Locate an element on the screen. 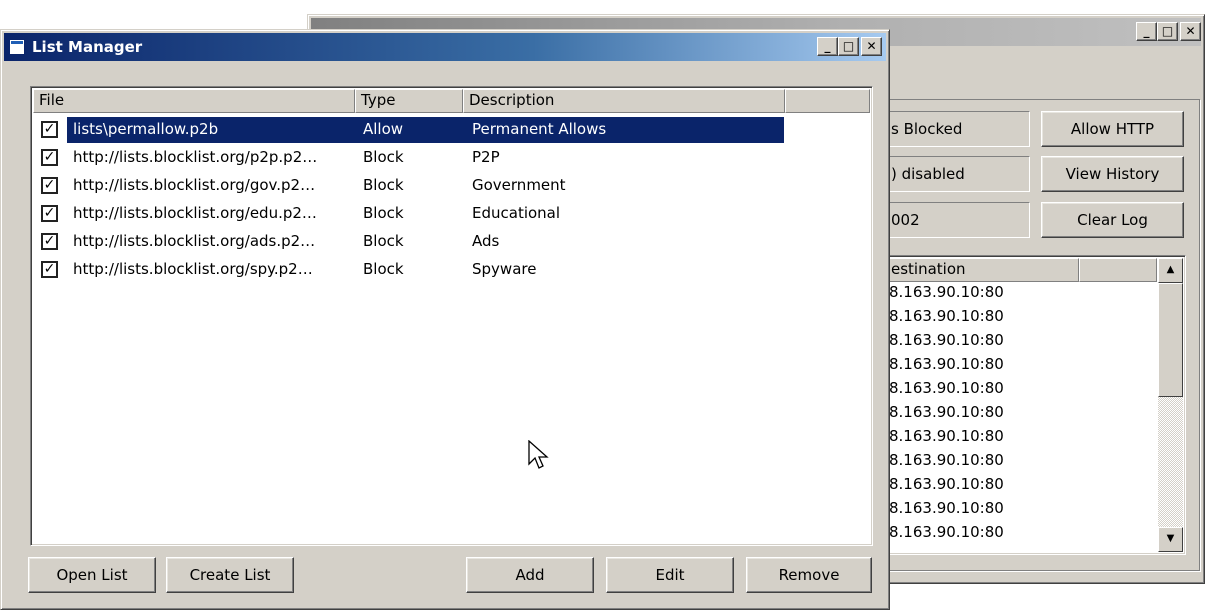 The image size is (1205, 610). type-cell: Allow is located at coordinates (383, 129).